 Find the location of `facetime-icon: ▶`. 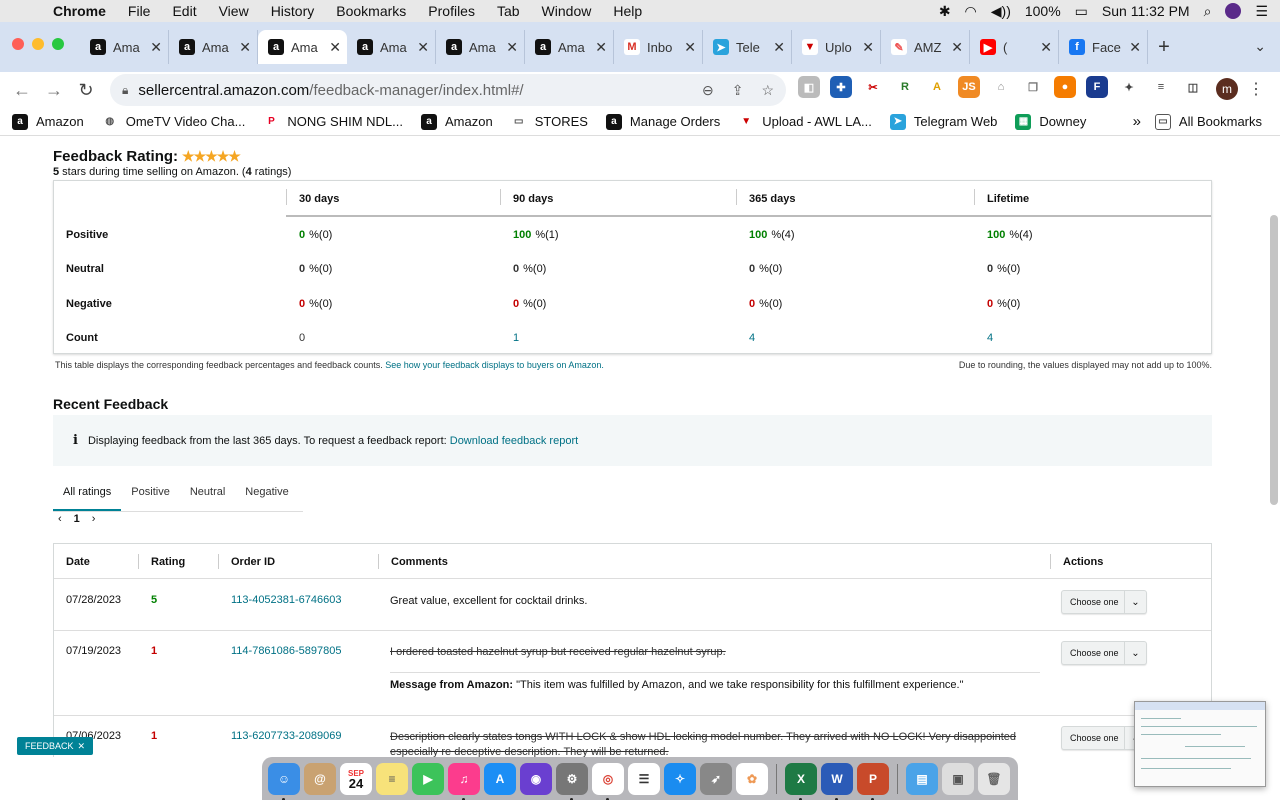

facetime-icon: ▶ is located at coordinates (428, 778).